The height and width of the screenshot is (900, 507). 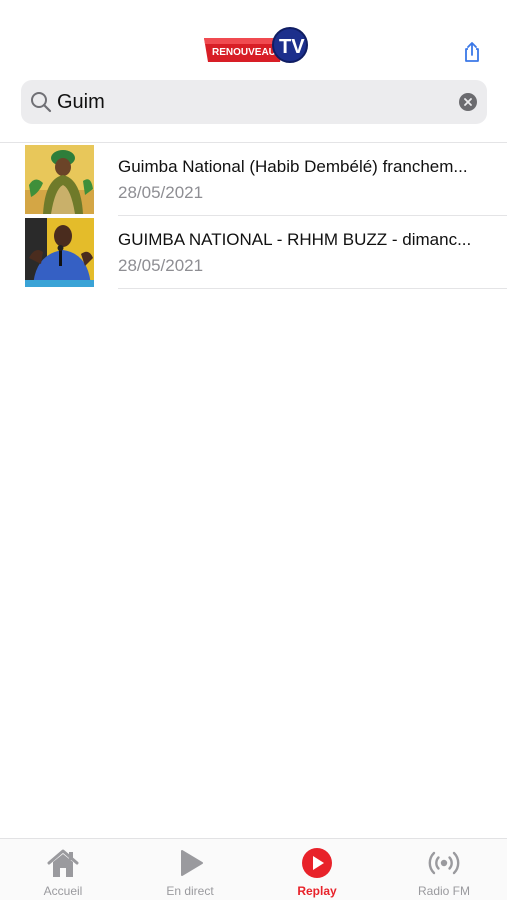 I want to click on radio-icon, so click(x=444, y=863).